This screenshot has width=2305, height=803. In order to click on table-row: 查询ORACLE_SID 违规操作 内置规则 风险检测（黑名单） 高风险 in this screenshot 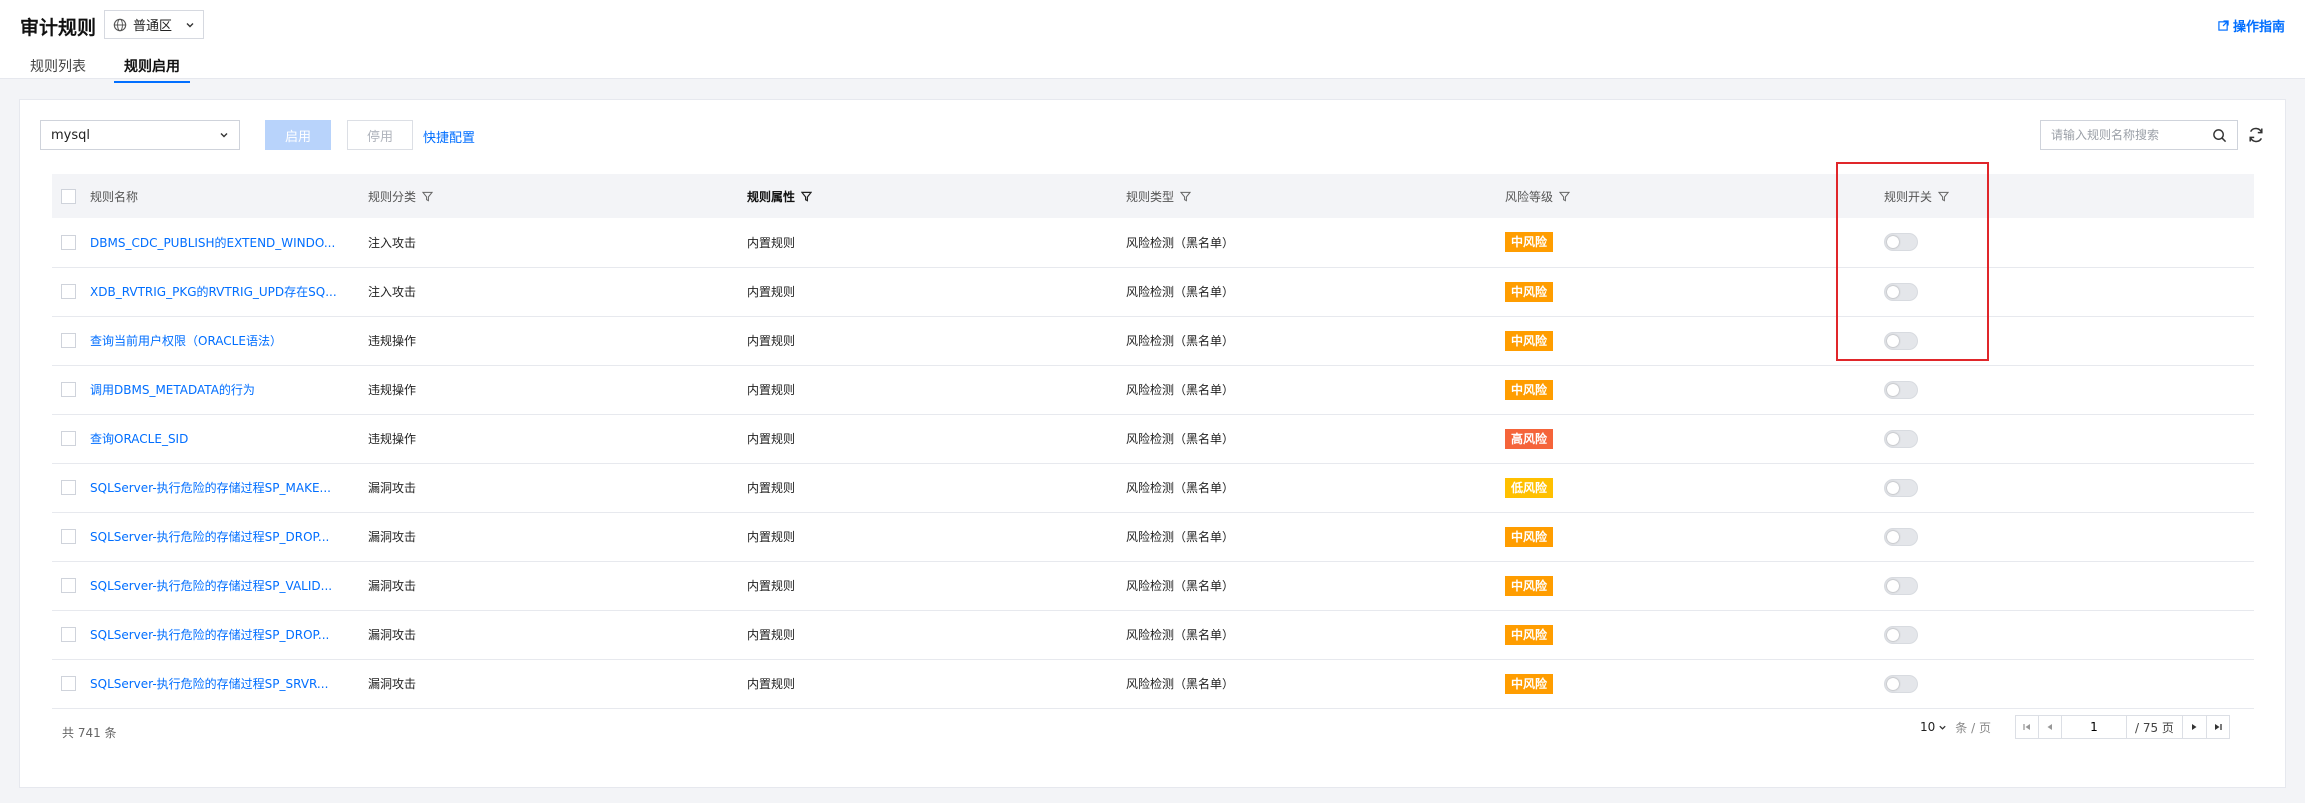, I will do `click(1153, 438)`.